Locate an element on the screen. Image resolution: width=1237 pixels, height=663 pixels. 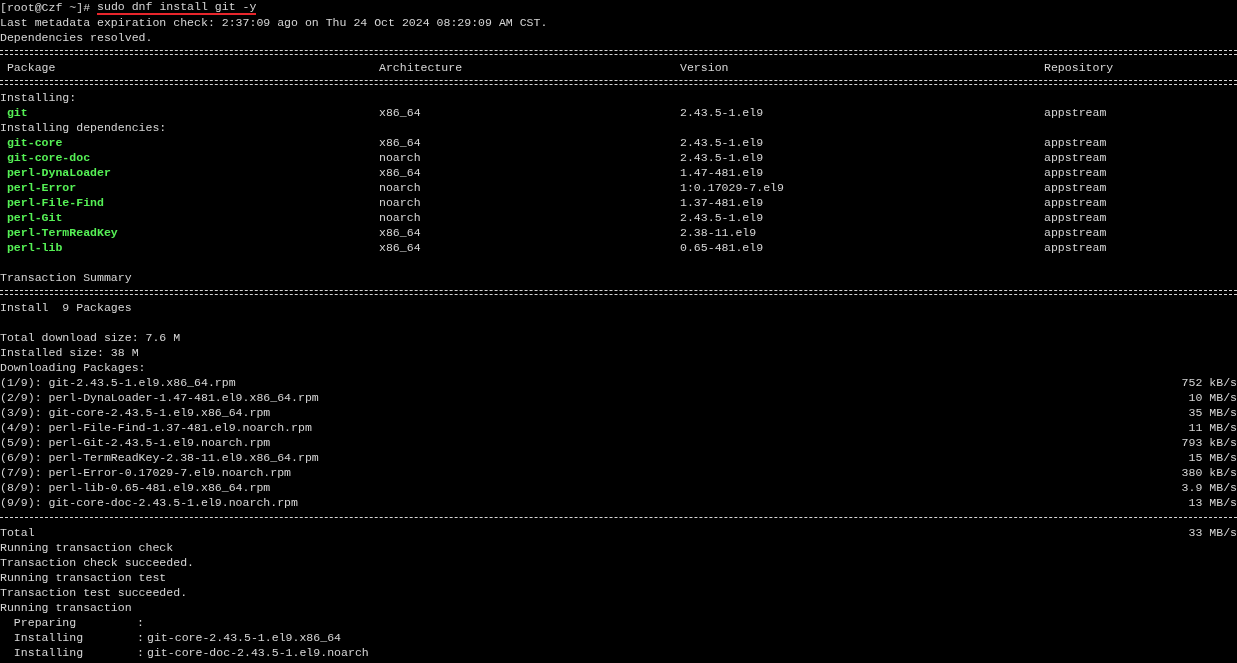
package-name: git-core-doc is located at coordinates (48, 157).